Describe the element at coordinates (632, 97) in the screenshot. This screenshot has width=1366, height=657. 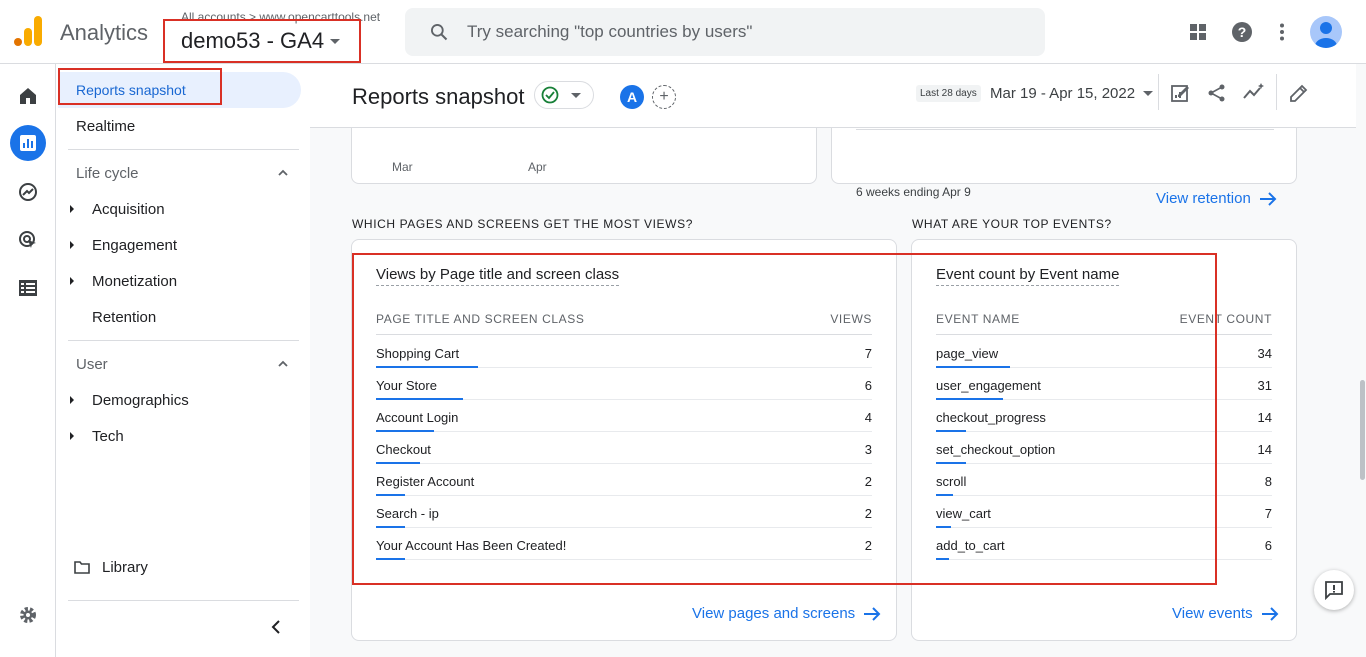
I see `comparison-badge: A` at that location.